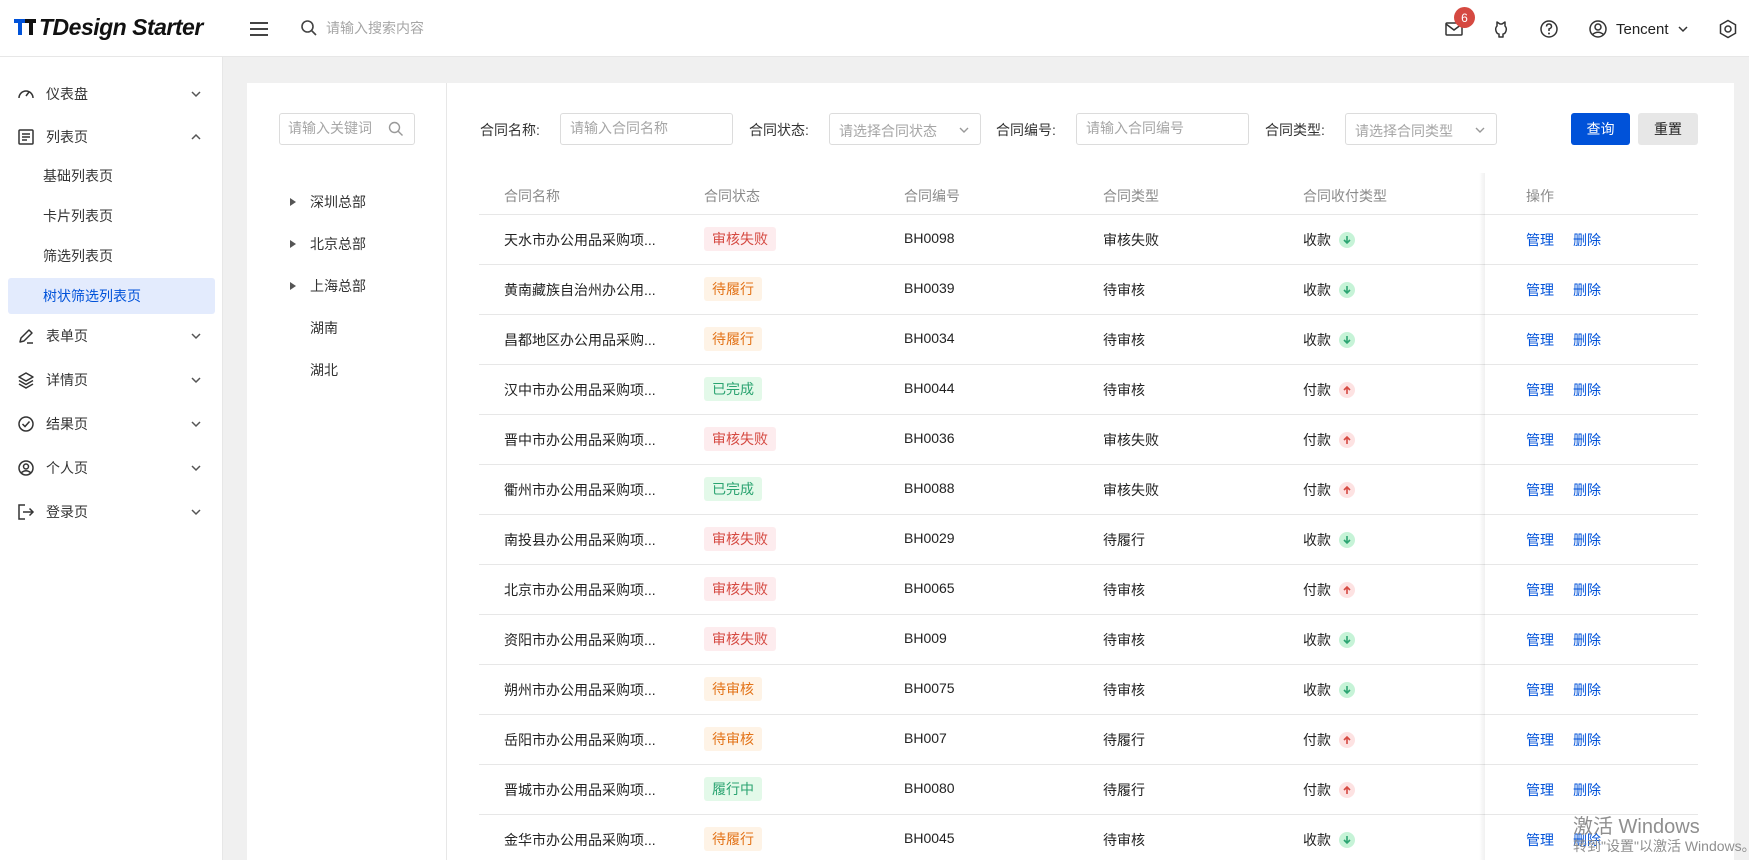 This screenshot has width=1749, height=860. Describe the element at coordinates (1329, 490) in the screenshot. I see `pay-type-cell: 付款` at that location.